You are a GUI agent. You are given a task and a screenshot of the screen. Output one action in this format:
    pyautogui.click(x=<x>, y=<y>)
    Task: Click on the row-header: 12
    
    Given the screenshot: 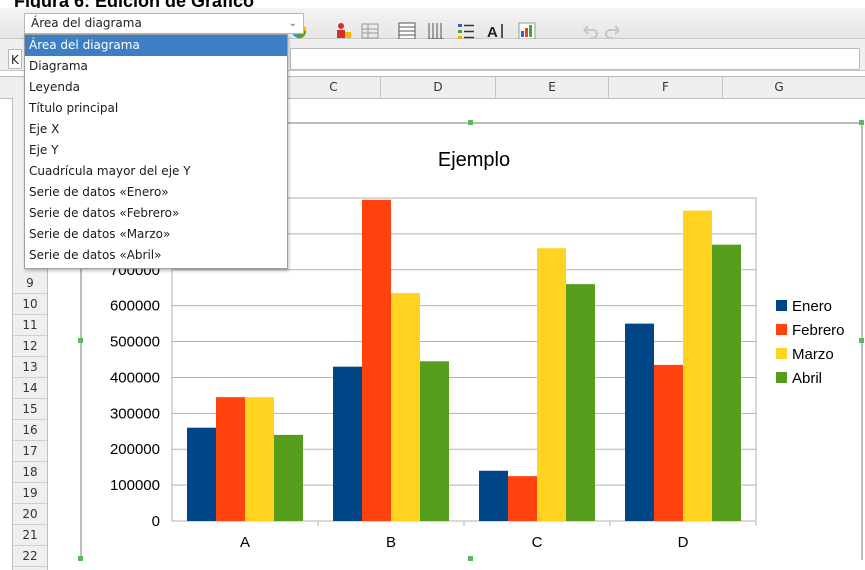 What is the action you would take?
    pyautogui.click(x=30, y=346)
    